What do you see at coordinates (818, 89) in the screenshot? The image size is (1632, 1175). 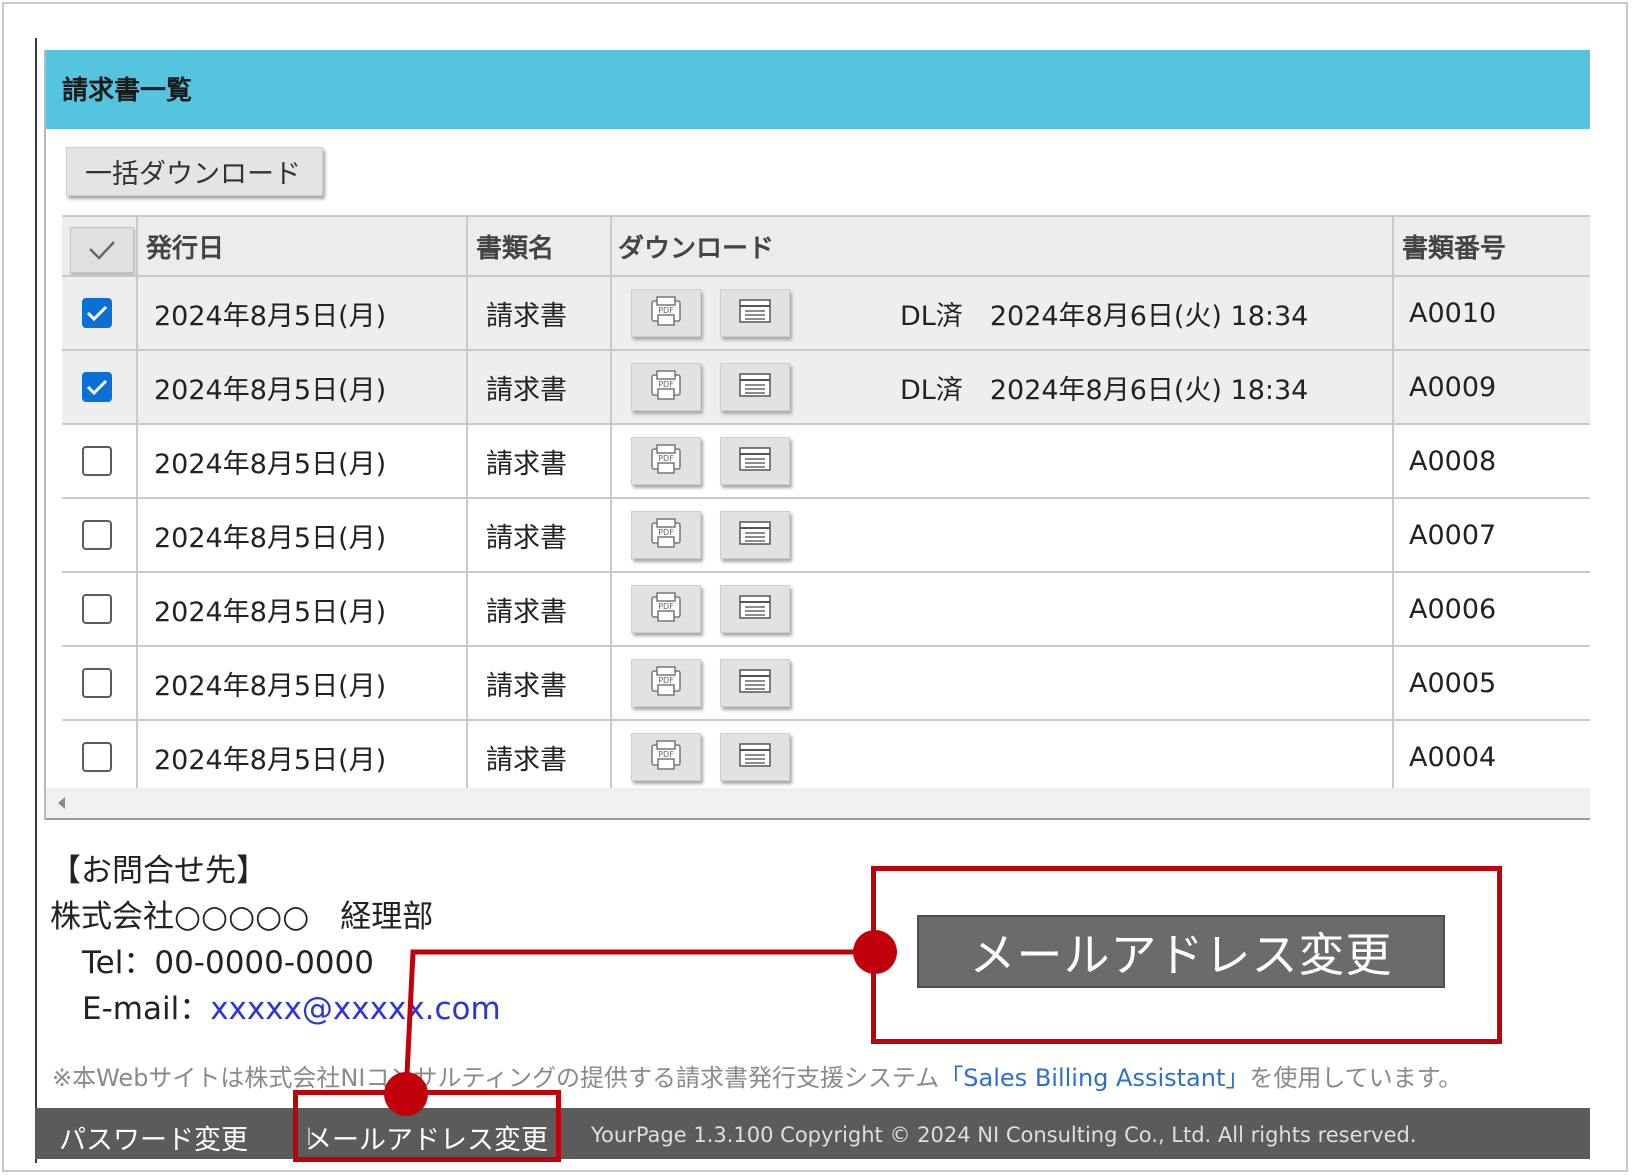 I see `panel-header: 請求書一覧` at bounding box center [818, 89].